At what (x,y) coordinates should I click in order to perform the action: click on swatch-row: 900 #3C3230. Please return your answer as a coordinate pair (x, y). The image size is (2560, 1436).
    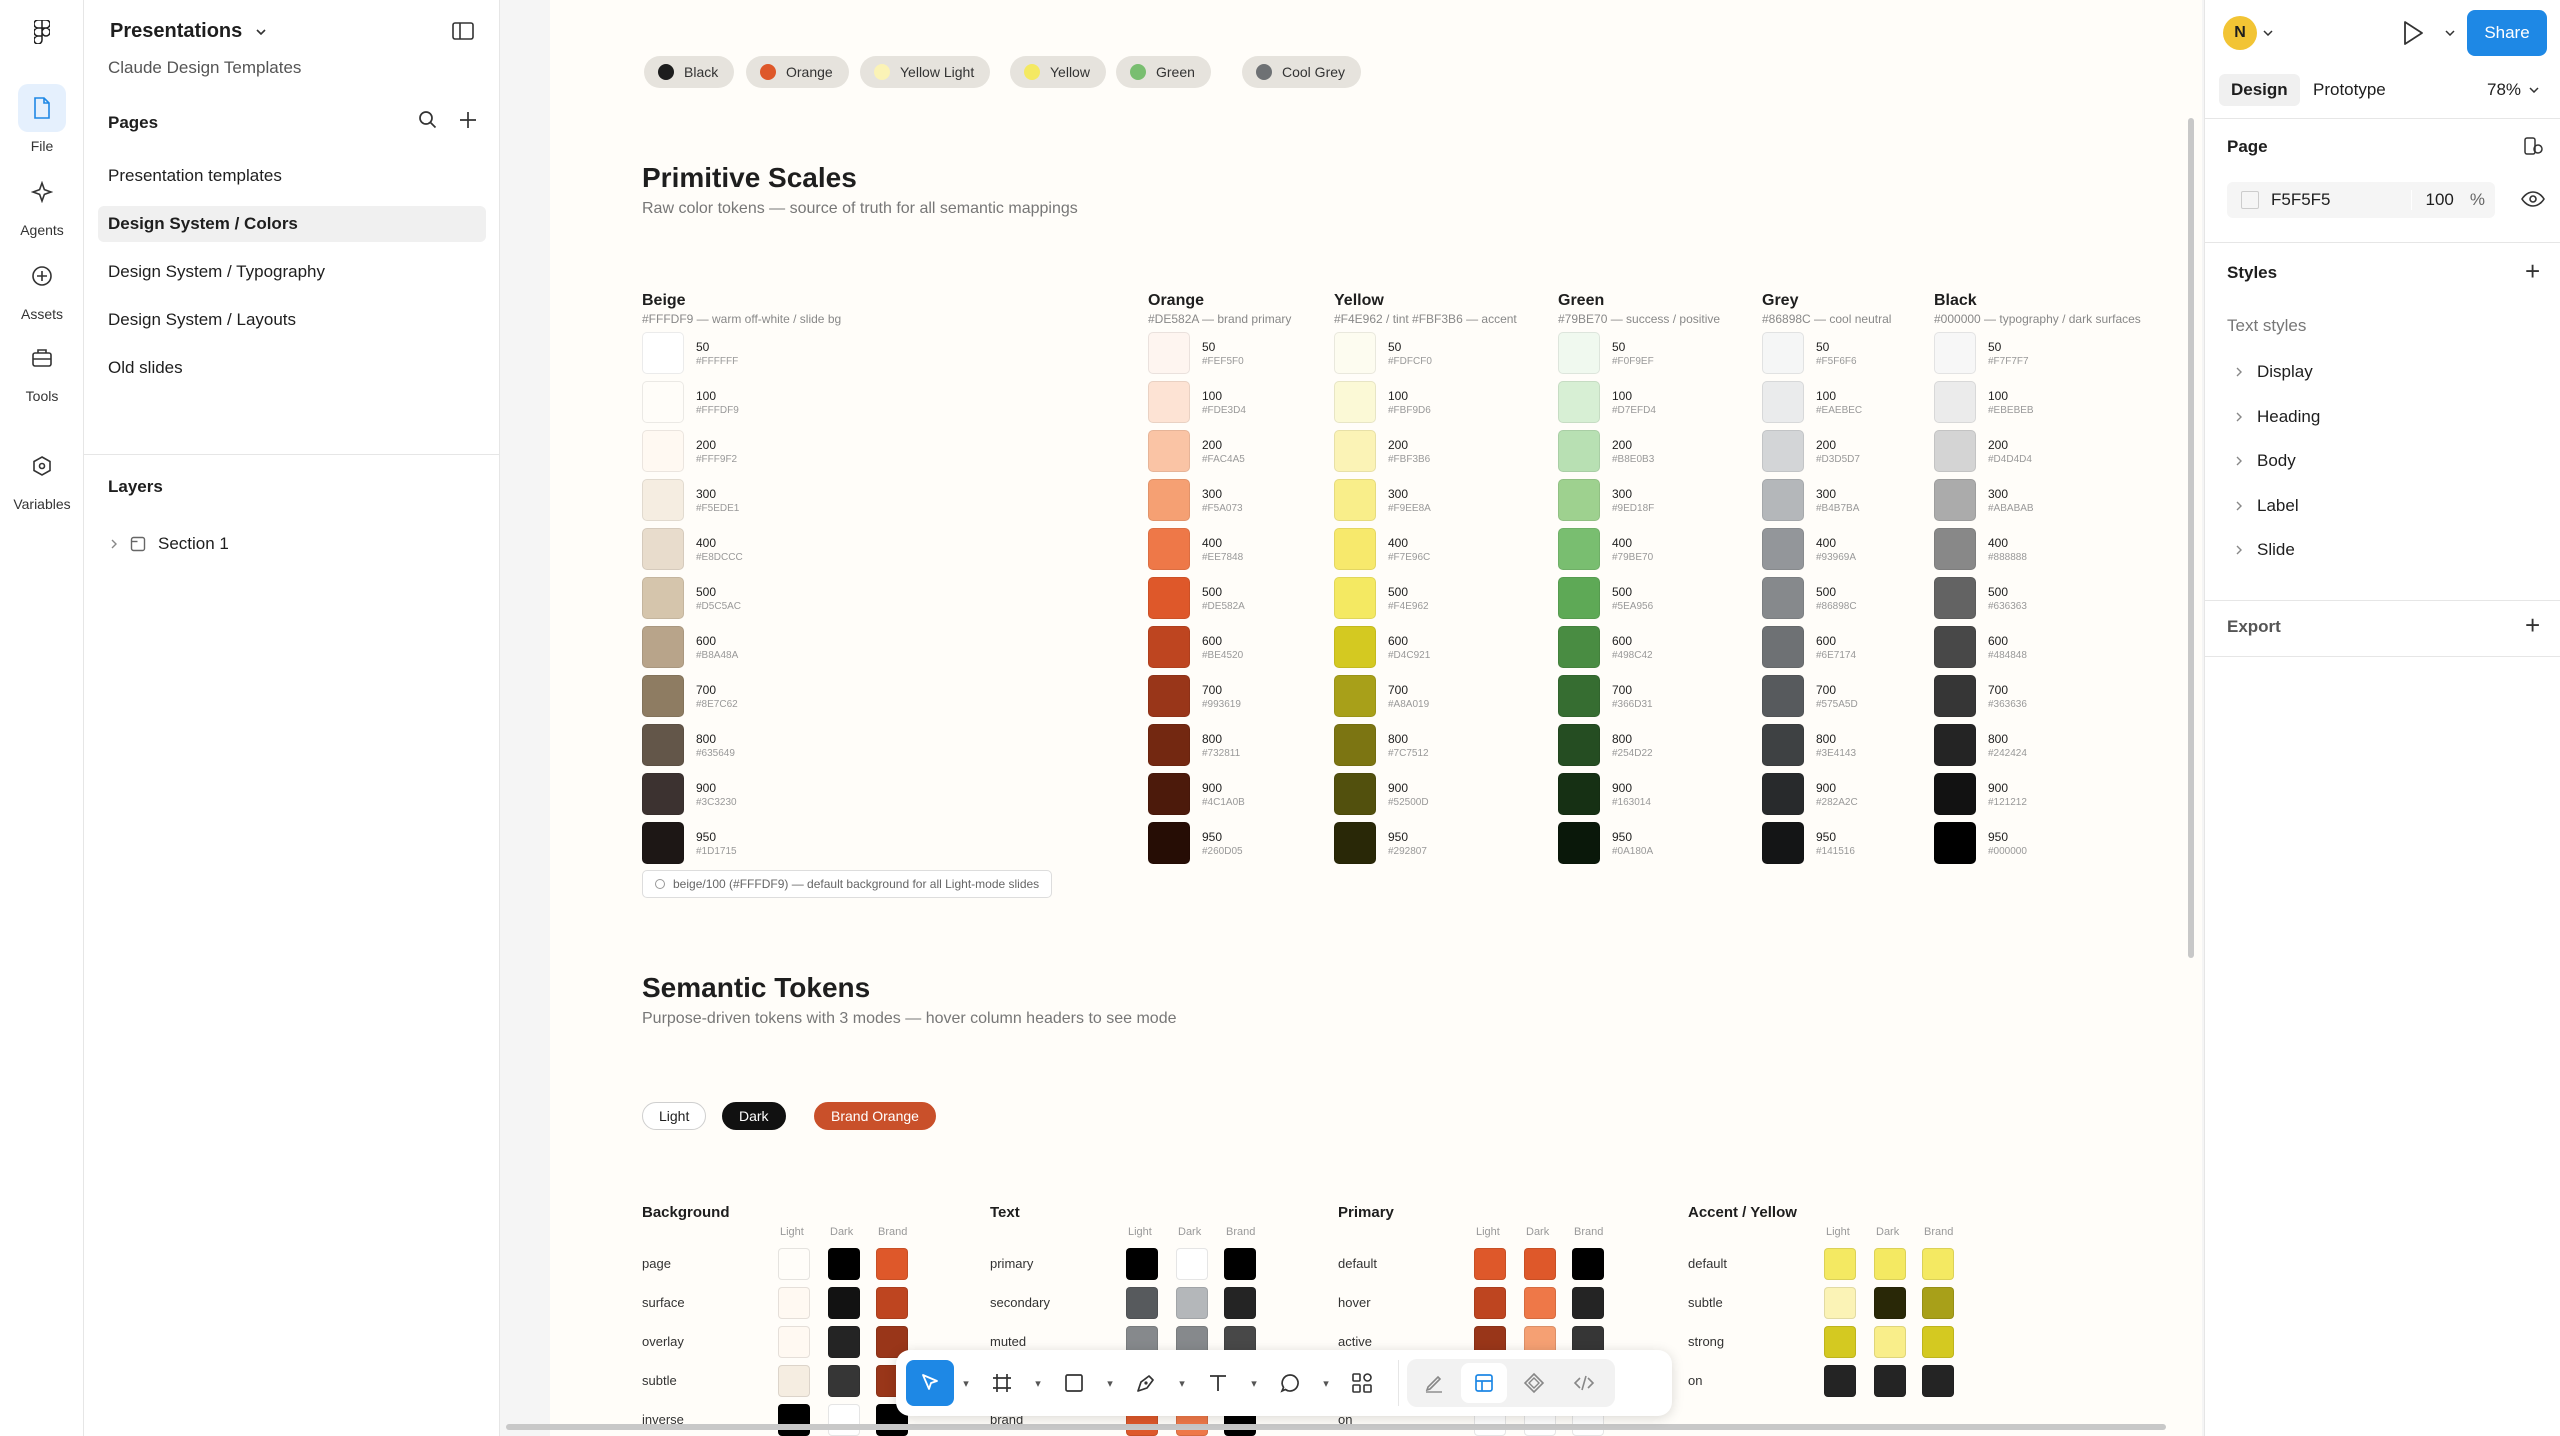
    Looking at the image, I should click on (689, 794).